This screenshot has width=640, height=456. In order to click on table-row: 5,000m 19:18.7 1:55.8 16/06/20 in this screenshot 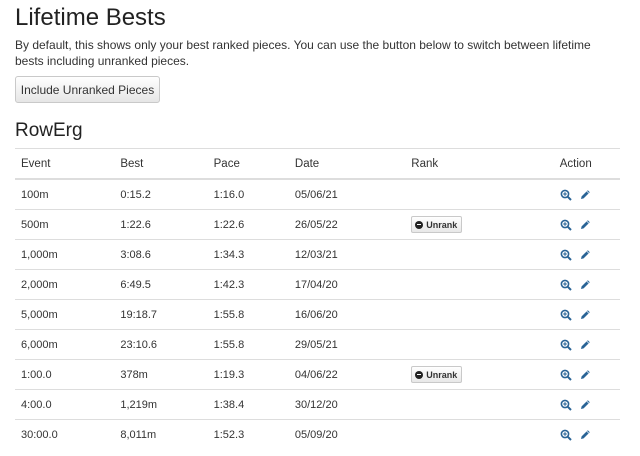, I will do `click(317, 314)`.